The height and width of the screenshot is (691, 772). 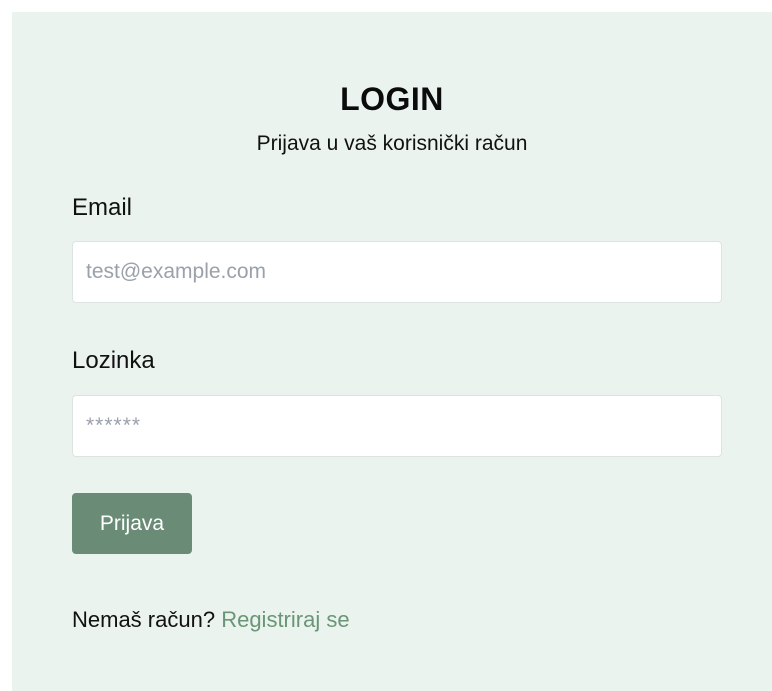 What do you see at coordinates (397, 272) in the screenshot?
I see `email-input` at bounding box center [397, 272].